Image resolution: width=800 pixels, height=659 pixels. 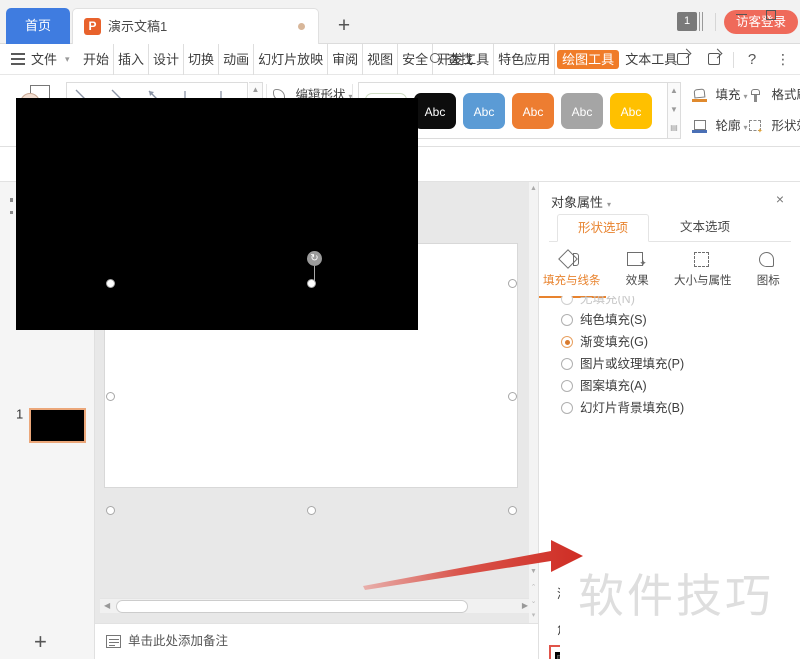 I want to click on canvas-vertical-scrollbar: ▲ ▼ ⌃ ⌄ ▾, so click(x=533, y=402).